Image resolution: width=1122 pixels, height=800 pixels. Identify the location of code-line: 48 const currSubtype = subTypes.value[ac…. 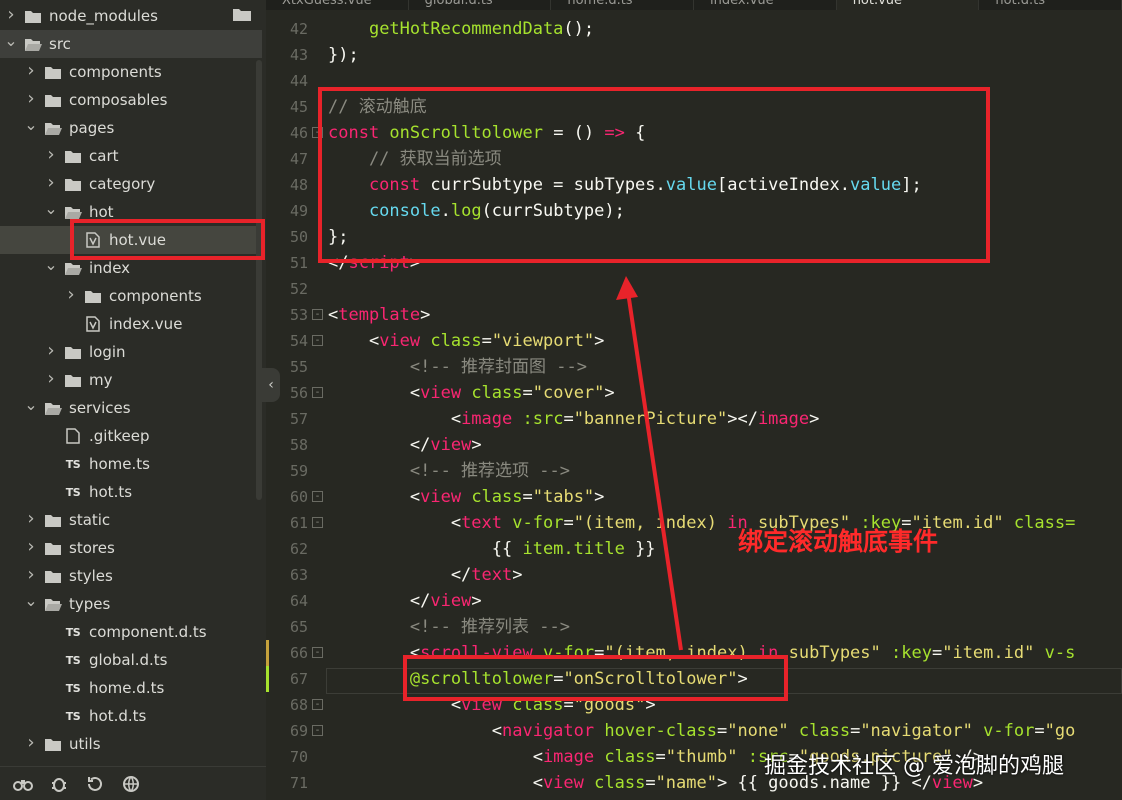
(694, 185).